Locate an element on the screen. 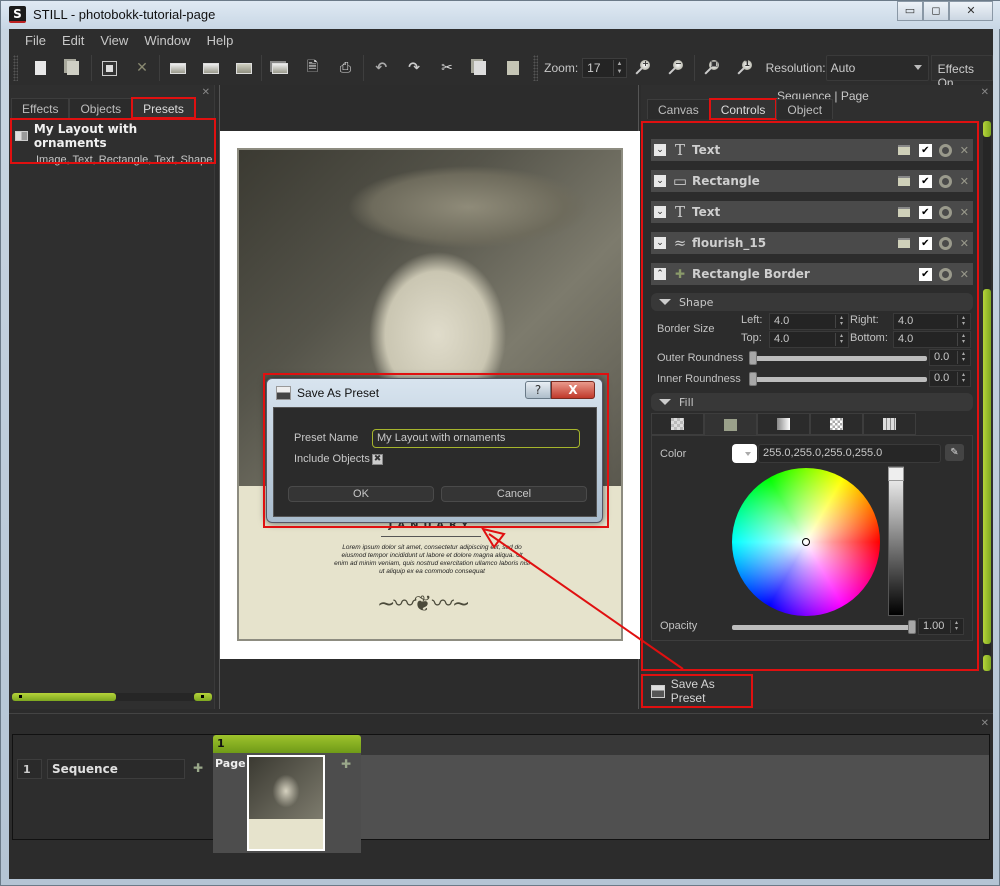 This screenshot has width=1000, height=886. maximize-button: ◻ is located at coordinates (936, 11).